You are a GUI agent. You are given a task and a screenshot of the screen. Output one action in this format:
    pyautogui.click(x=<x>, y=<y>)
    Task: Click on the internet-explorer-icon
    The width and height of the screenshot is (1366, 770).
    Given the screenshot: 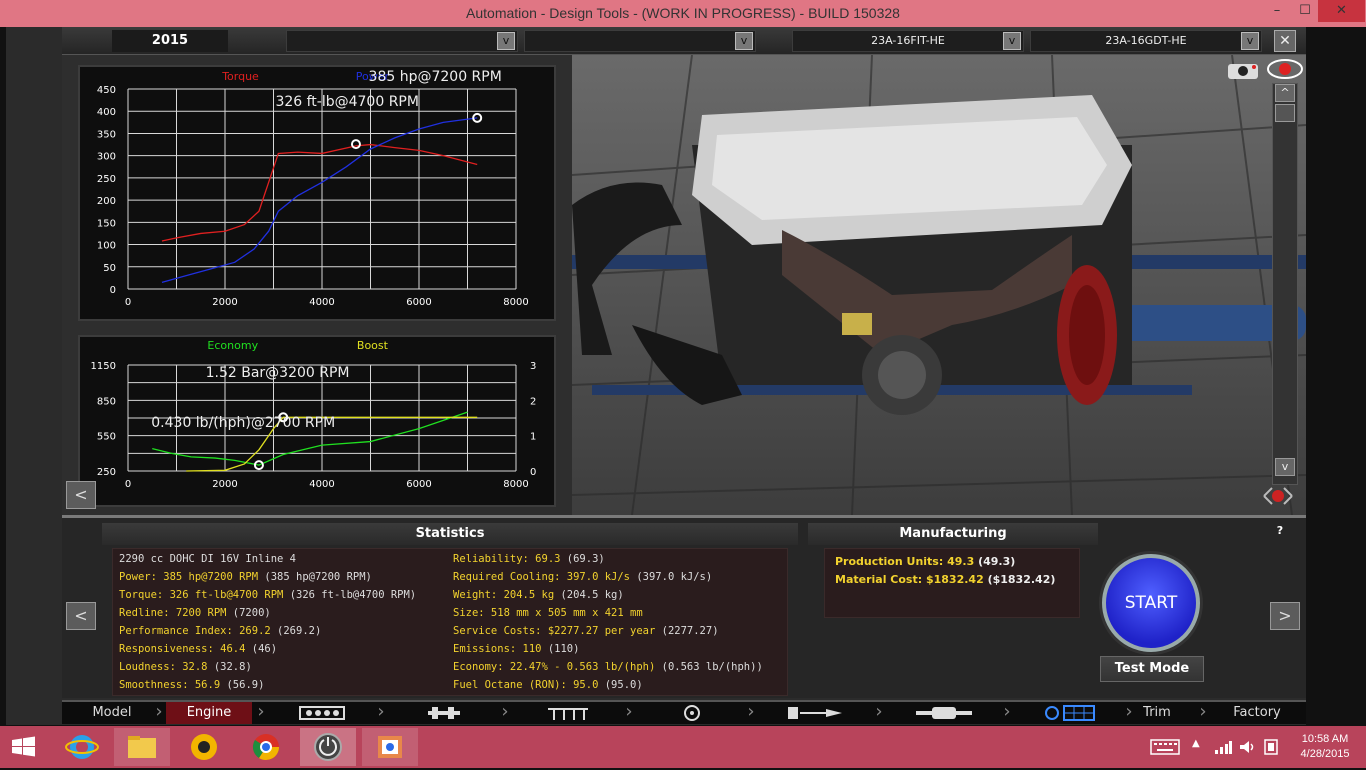 What is the action you would take?
    pyautogui.click(x=82, y=747)
    